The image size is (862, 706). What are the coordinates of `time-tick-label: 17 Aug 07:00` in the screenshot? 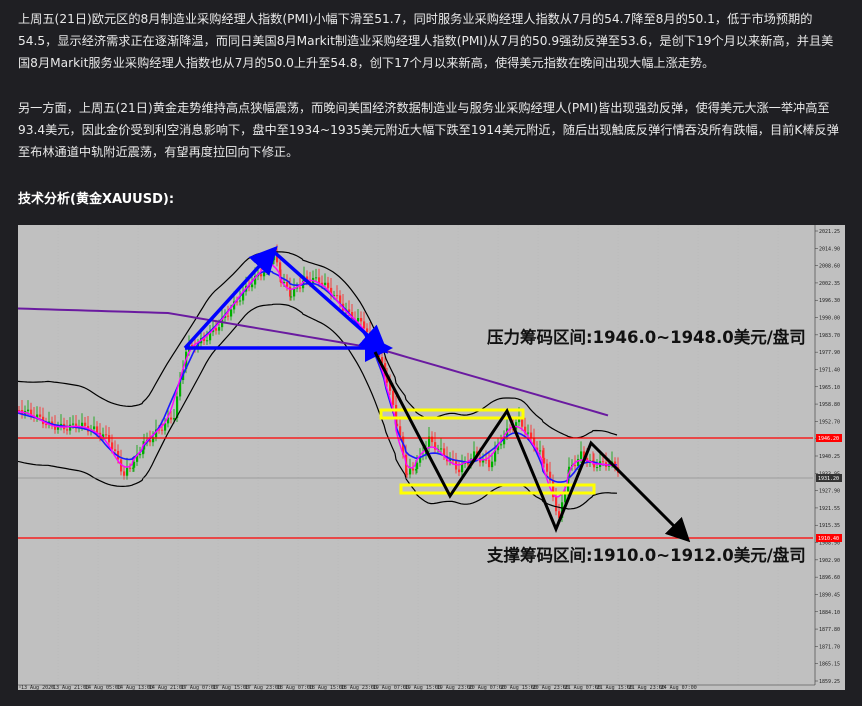 It's located at (199, 687).